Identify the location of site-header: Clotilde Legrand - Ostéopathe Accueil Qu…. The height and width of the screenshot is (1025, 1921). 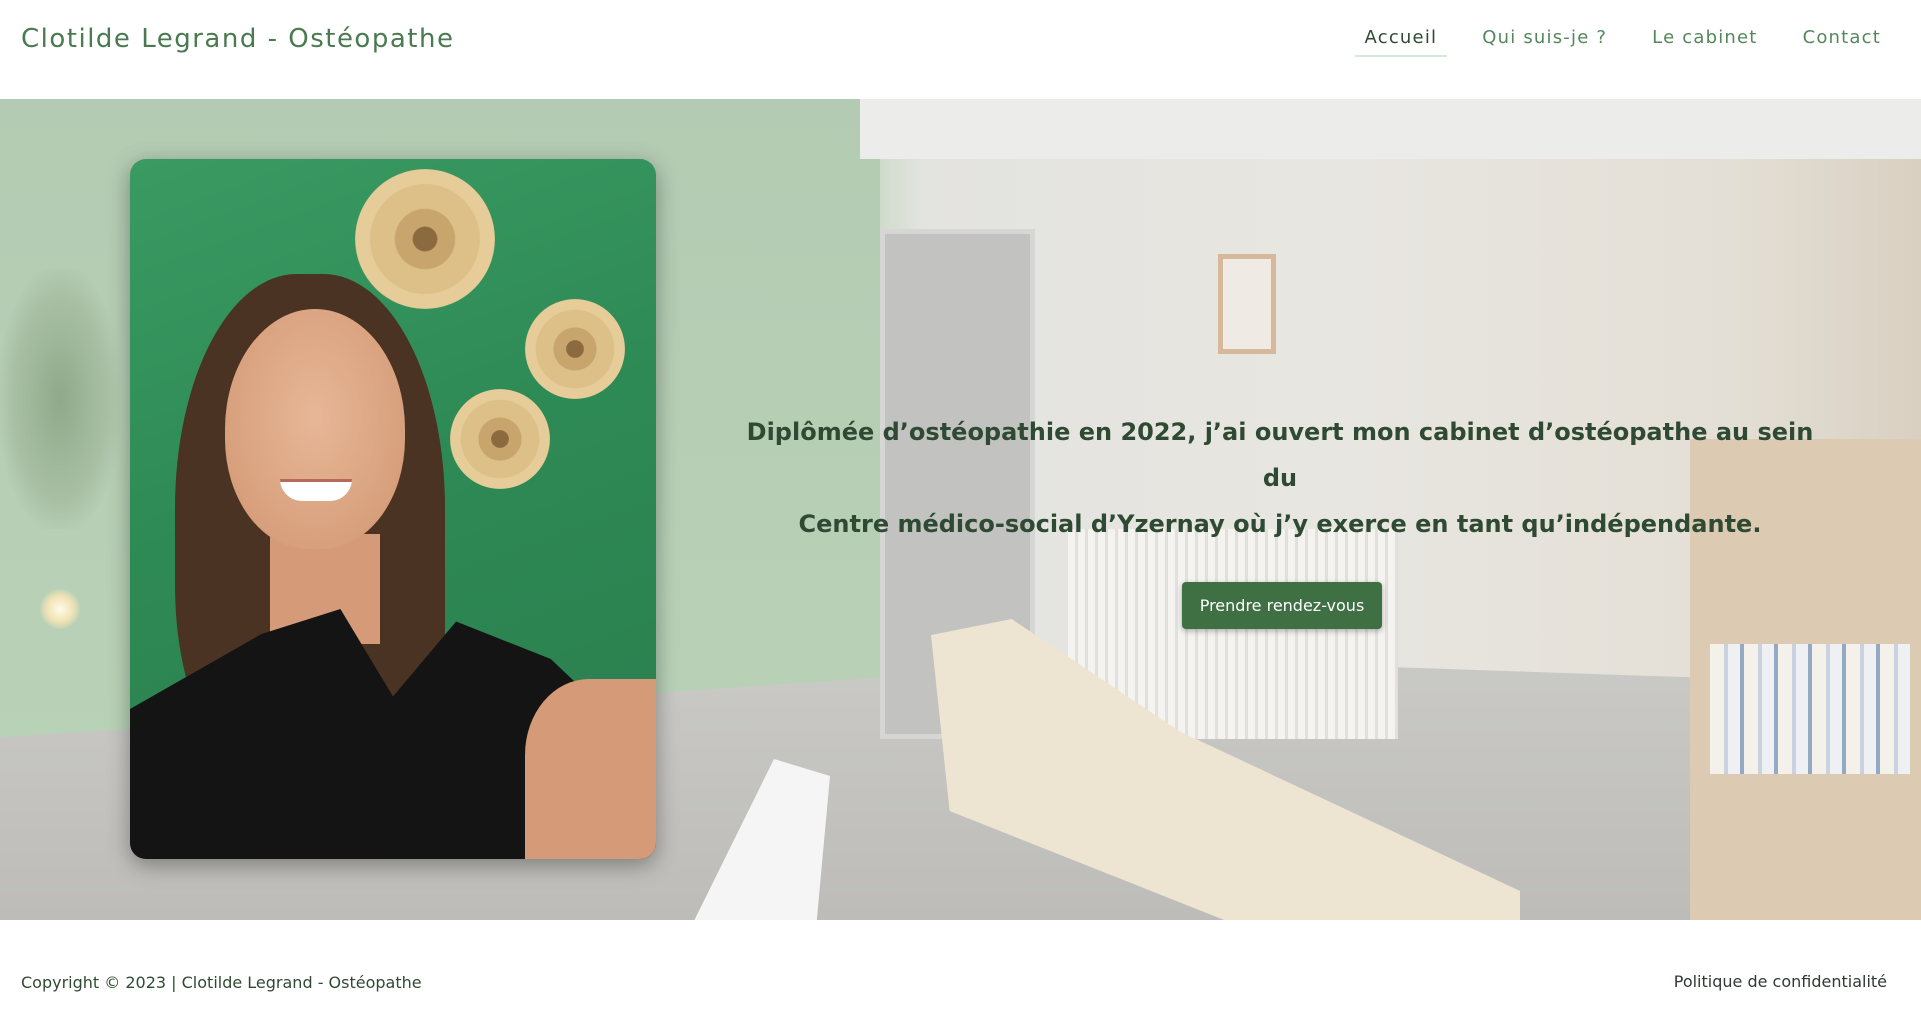
(960, 49).